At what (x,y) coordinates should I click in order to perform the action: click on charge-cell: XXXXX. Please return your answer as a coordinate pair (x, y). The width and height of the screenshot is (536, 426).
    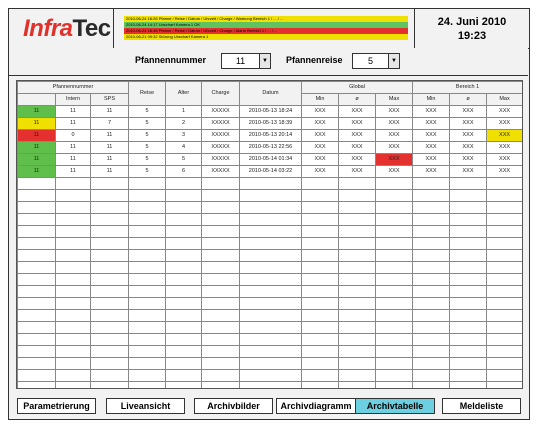
    Looking at the image, I should click on (220, 171).